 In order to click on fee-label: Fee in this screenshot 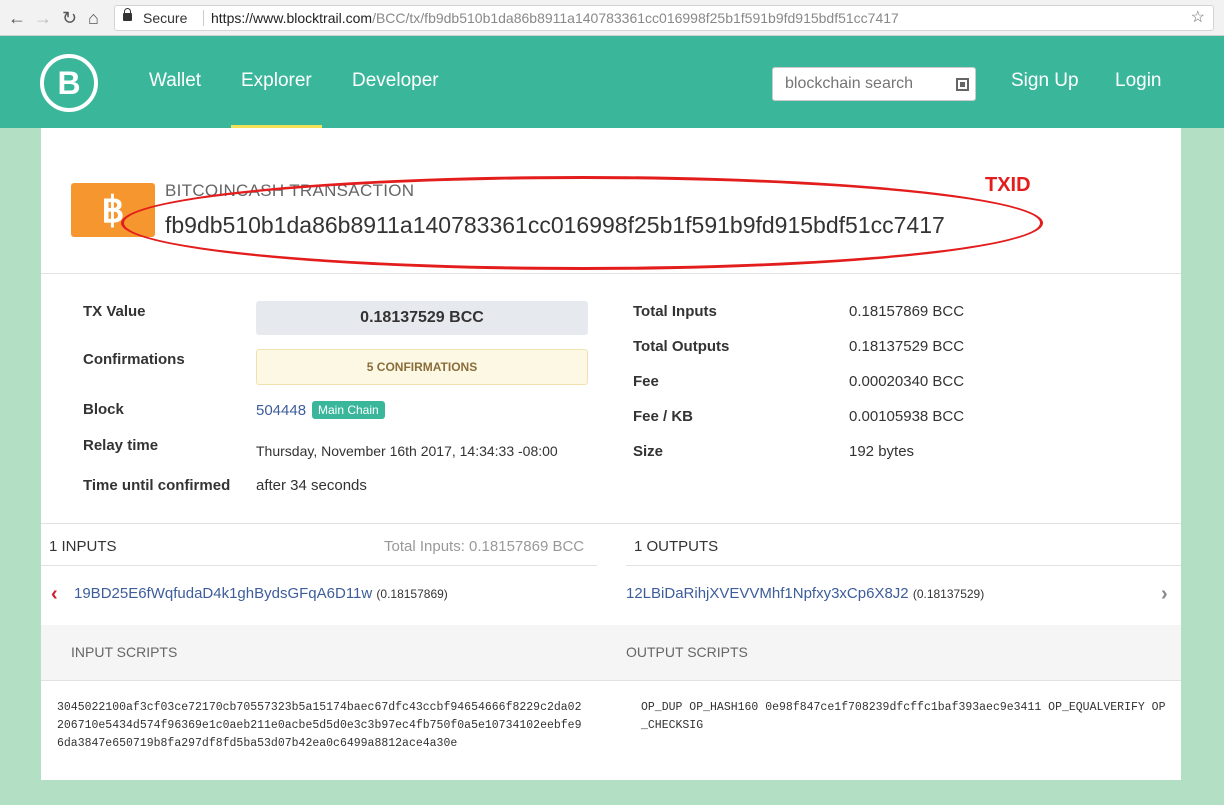, I will do `click(646, 381)`.